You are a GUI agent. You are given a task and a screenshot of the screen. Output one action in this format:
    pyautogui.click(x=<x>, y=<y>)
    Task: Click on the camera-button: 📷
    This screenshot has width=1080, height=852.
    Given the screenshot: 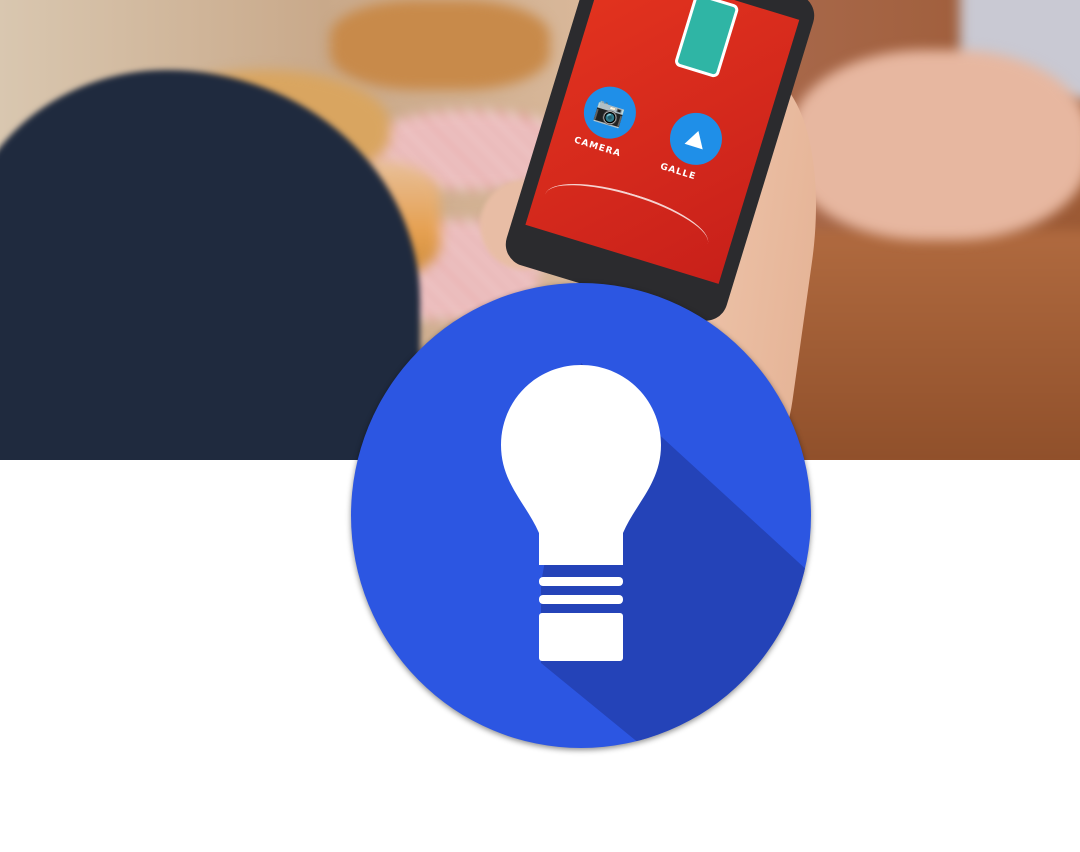 What is the action you would take?
    pyautogui.click(x=610, y=113)
    